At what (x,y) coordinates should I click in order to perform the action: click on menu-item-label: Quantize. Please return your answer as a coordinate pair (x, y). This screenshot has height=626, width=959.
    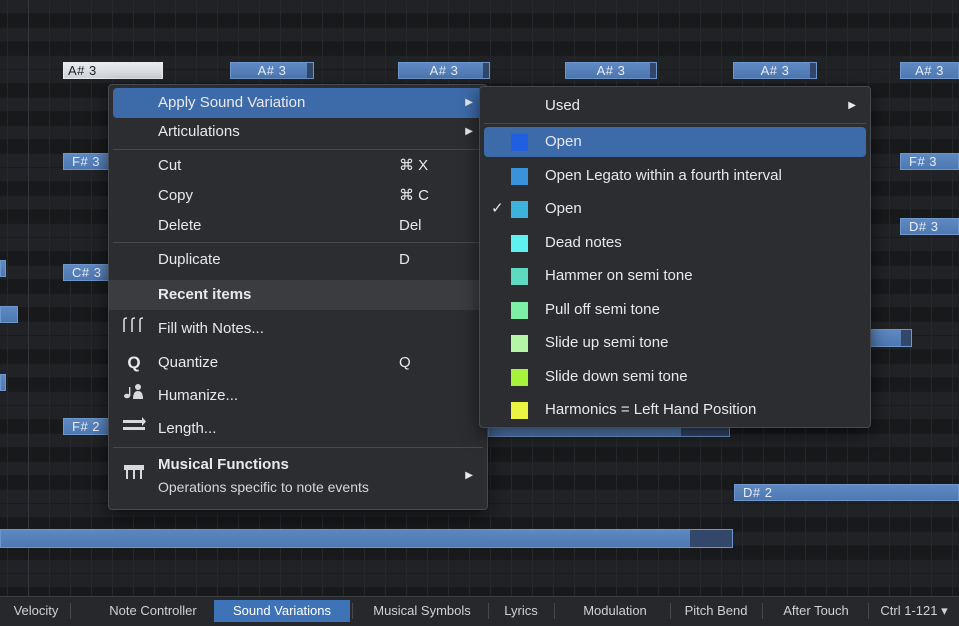
    Looking at the image, I should click on (188, 362).